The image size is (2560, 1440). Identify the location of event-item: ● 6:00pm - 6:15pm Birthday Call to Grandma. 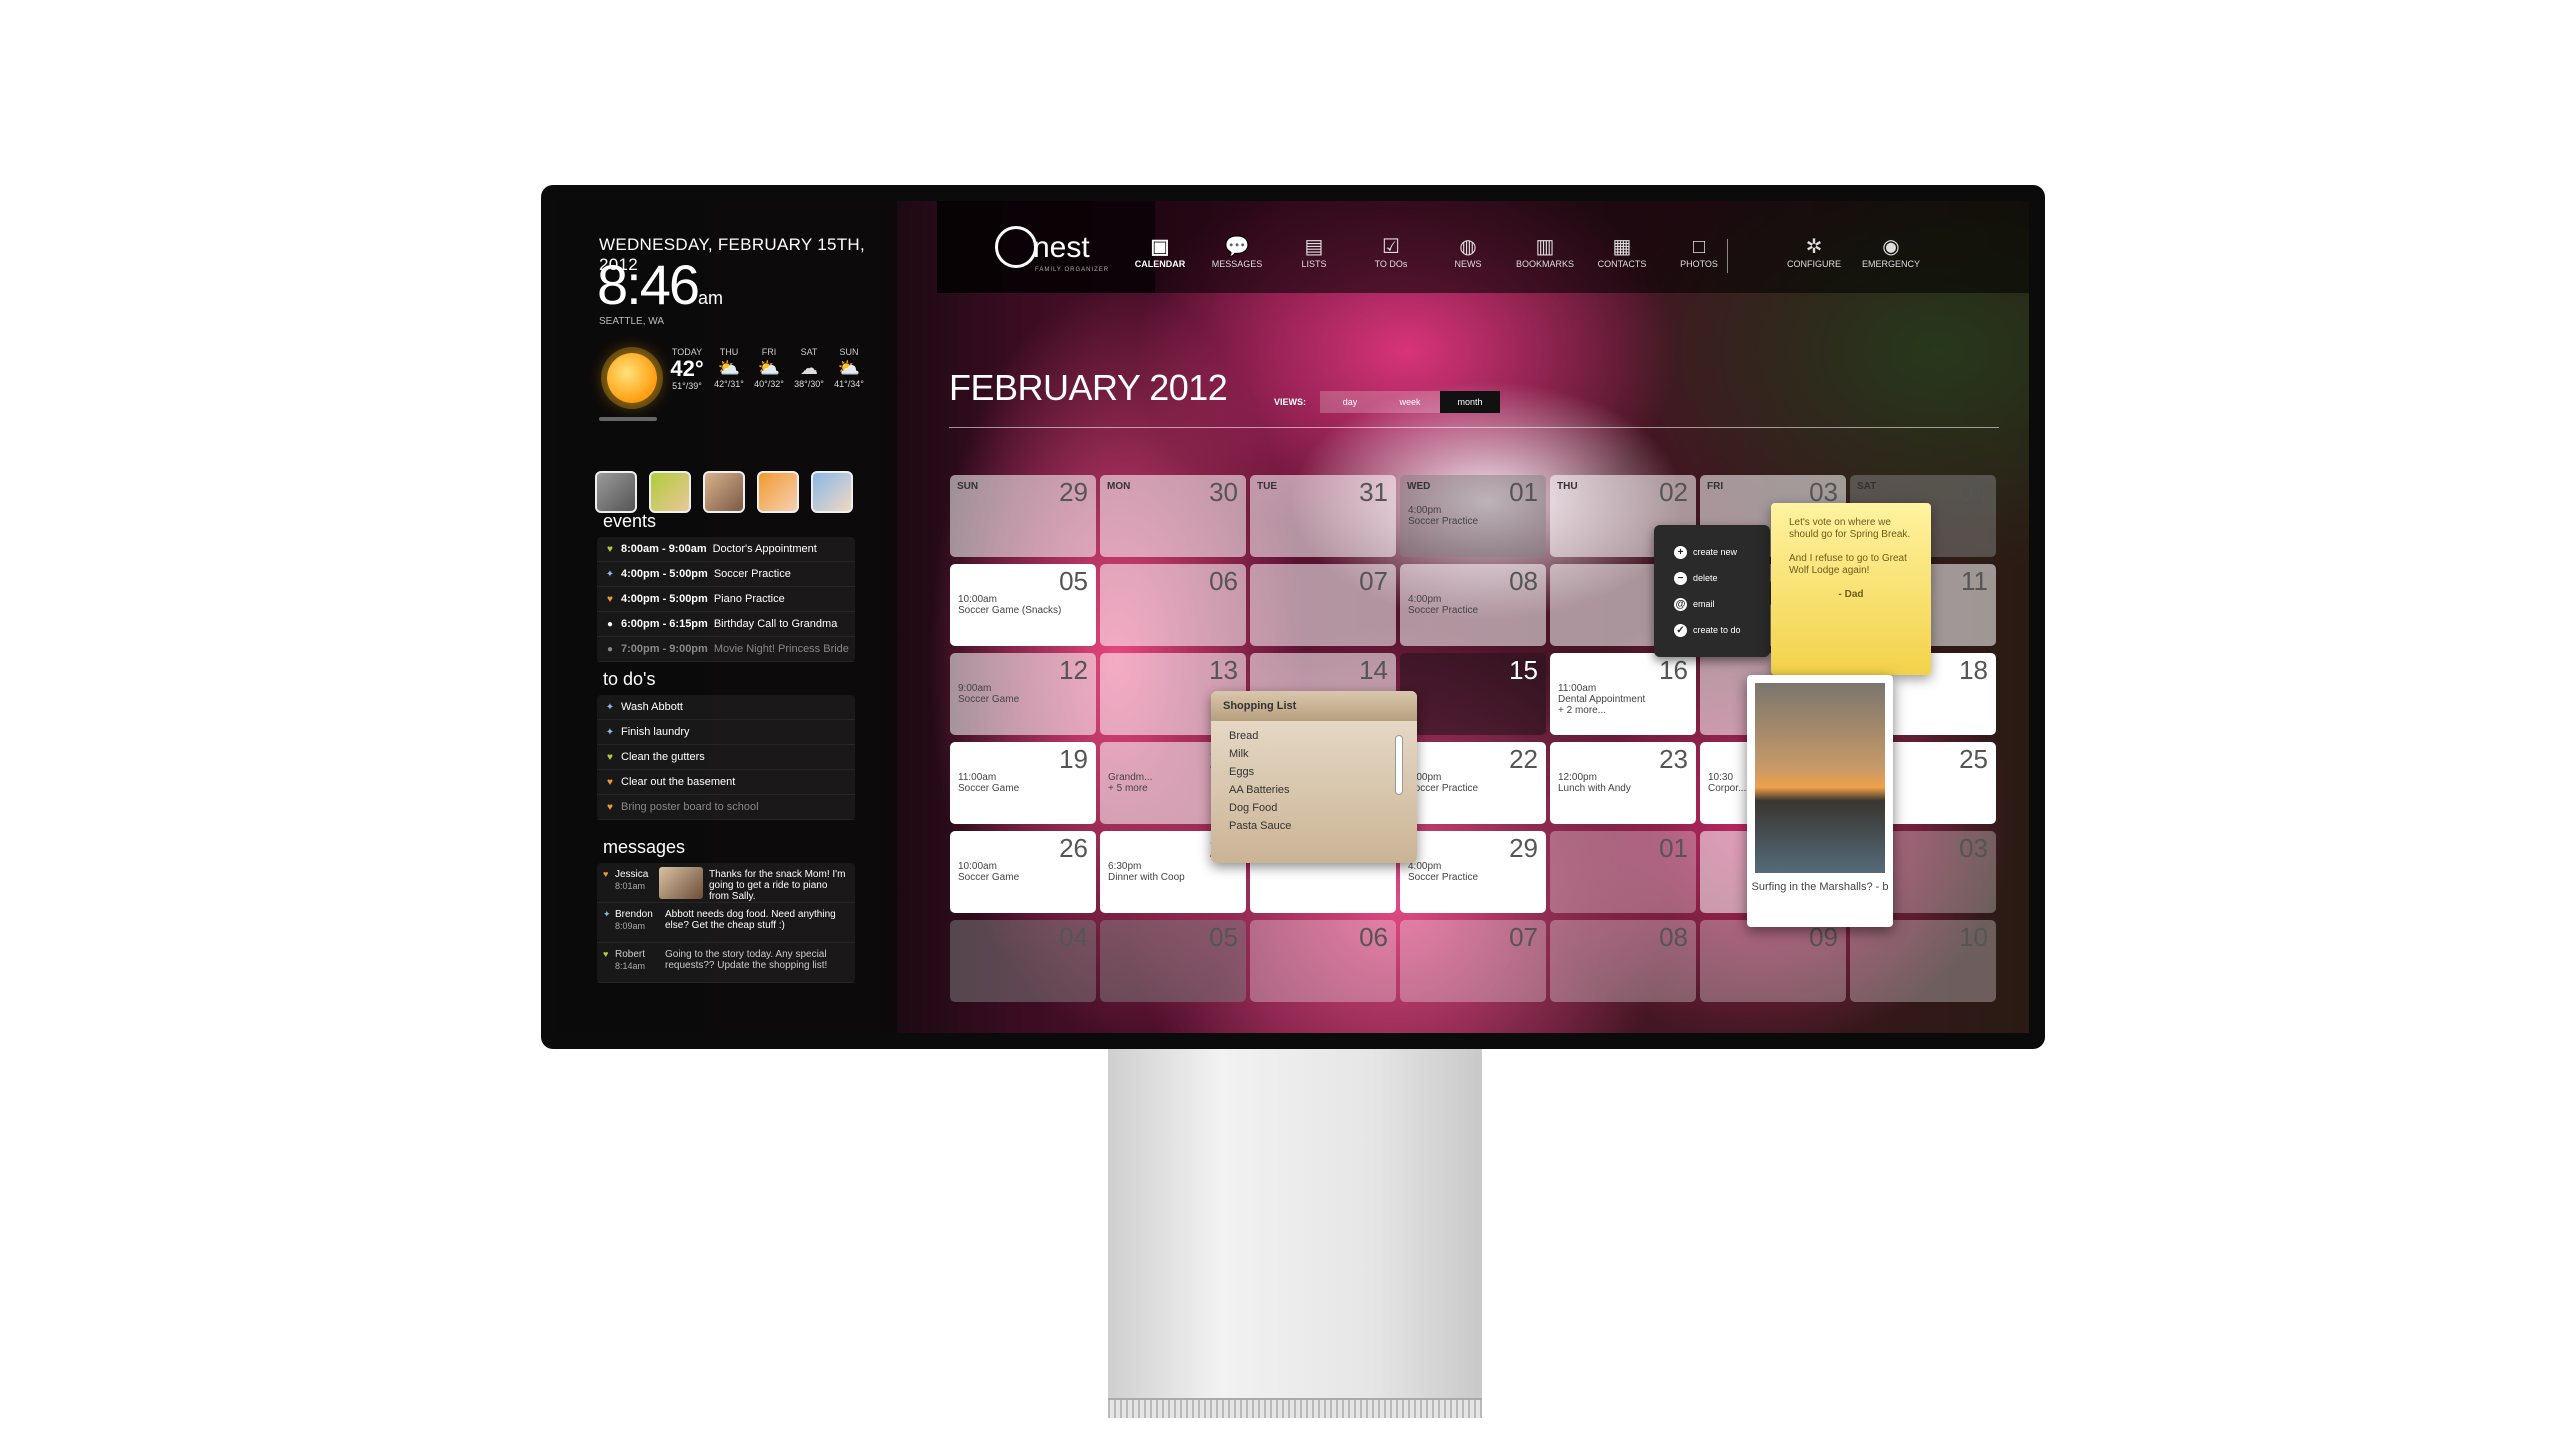
(726, 624).